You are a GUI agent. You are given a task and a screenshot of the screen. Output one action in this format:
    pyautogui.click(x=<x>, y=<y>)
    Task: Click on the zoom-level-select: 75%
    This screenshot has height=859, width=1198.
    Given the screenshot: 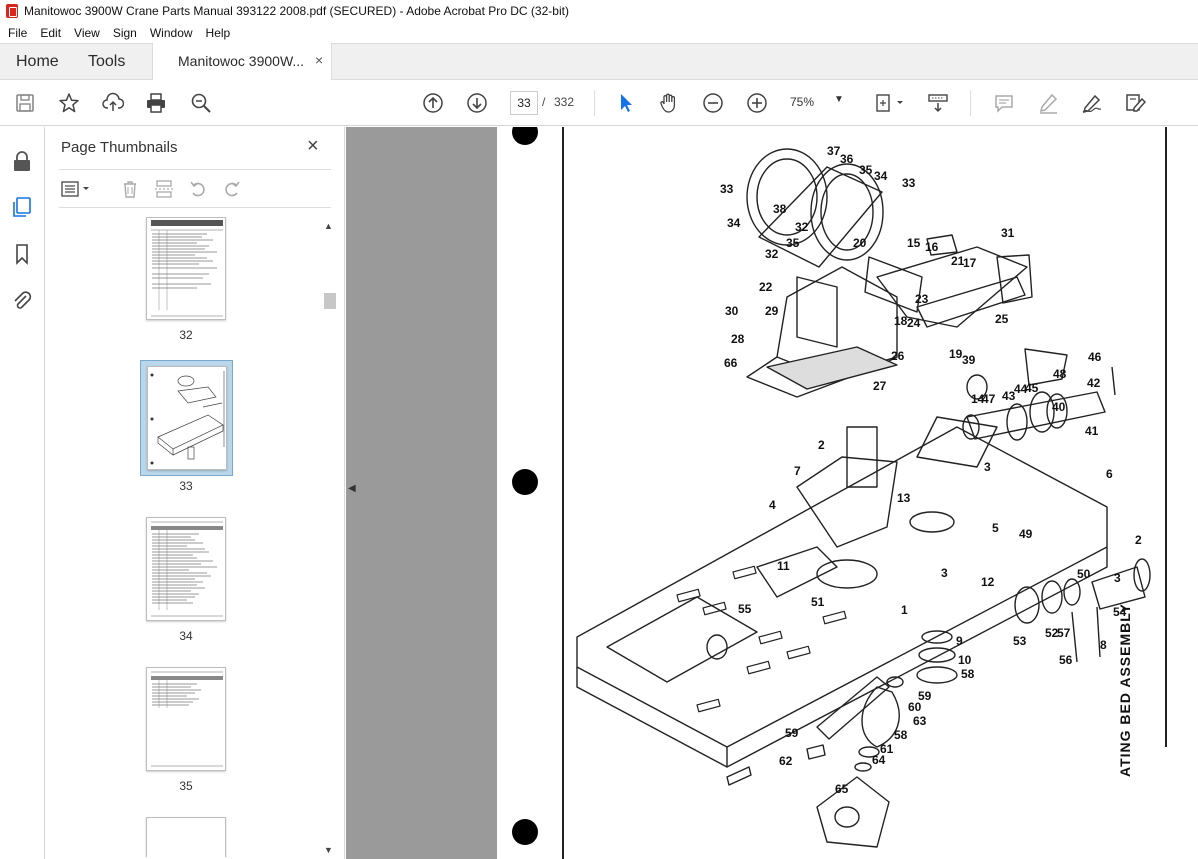 What is the action you would take?
    pyautogui.click(x=802, y=102)
    